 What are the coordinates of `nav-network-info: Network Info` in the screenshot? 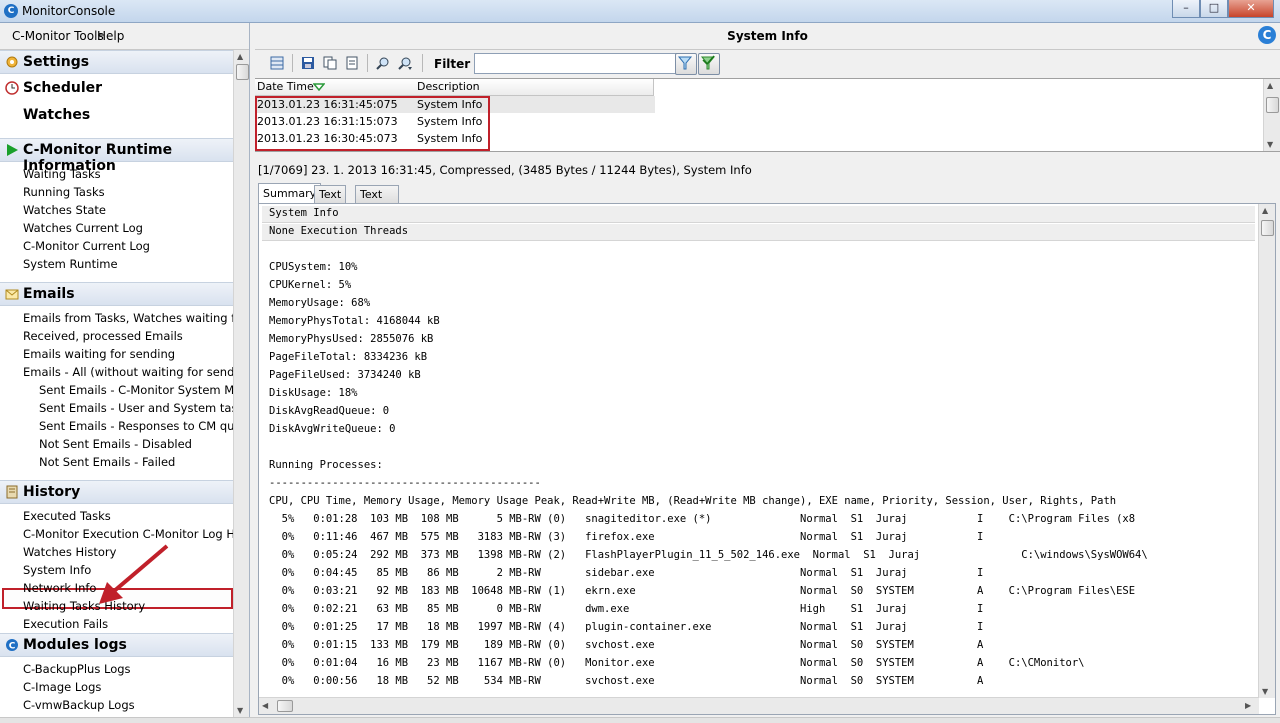 It's located at (59, 588).